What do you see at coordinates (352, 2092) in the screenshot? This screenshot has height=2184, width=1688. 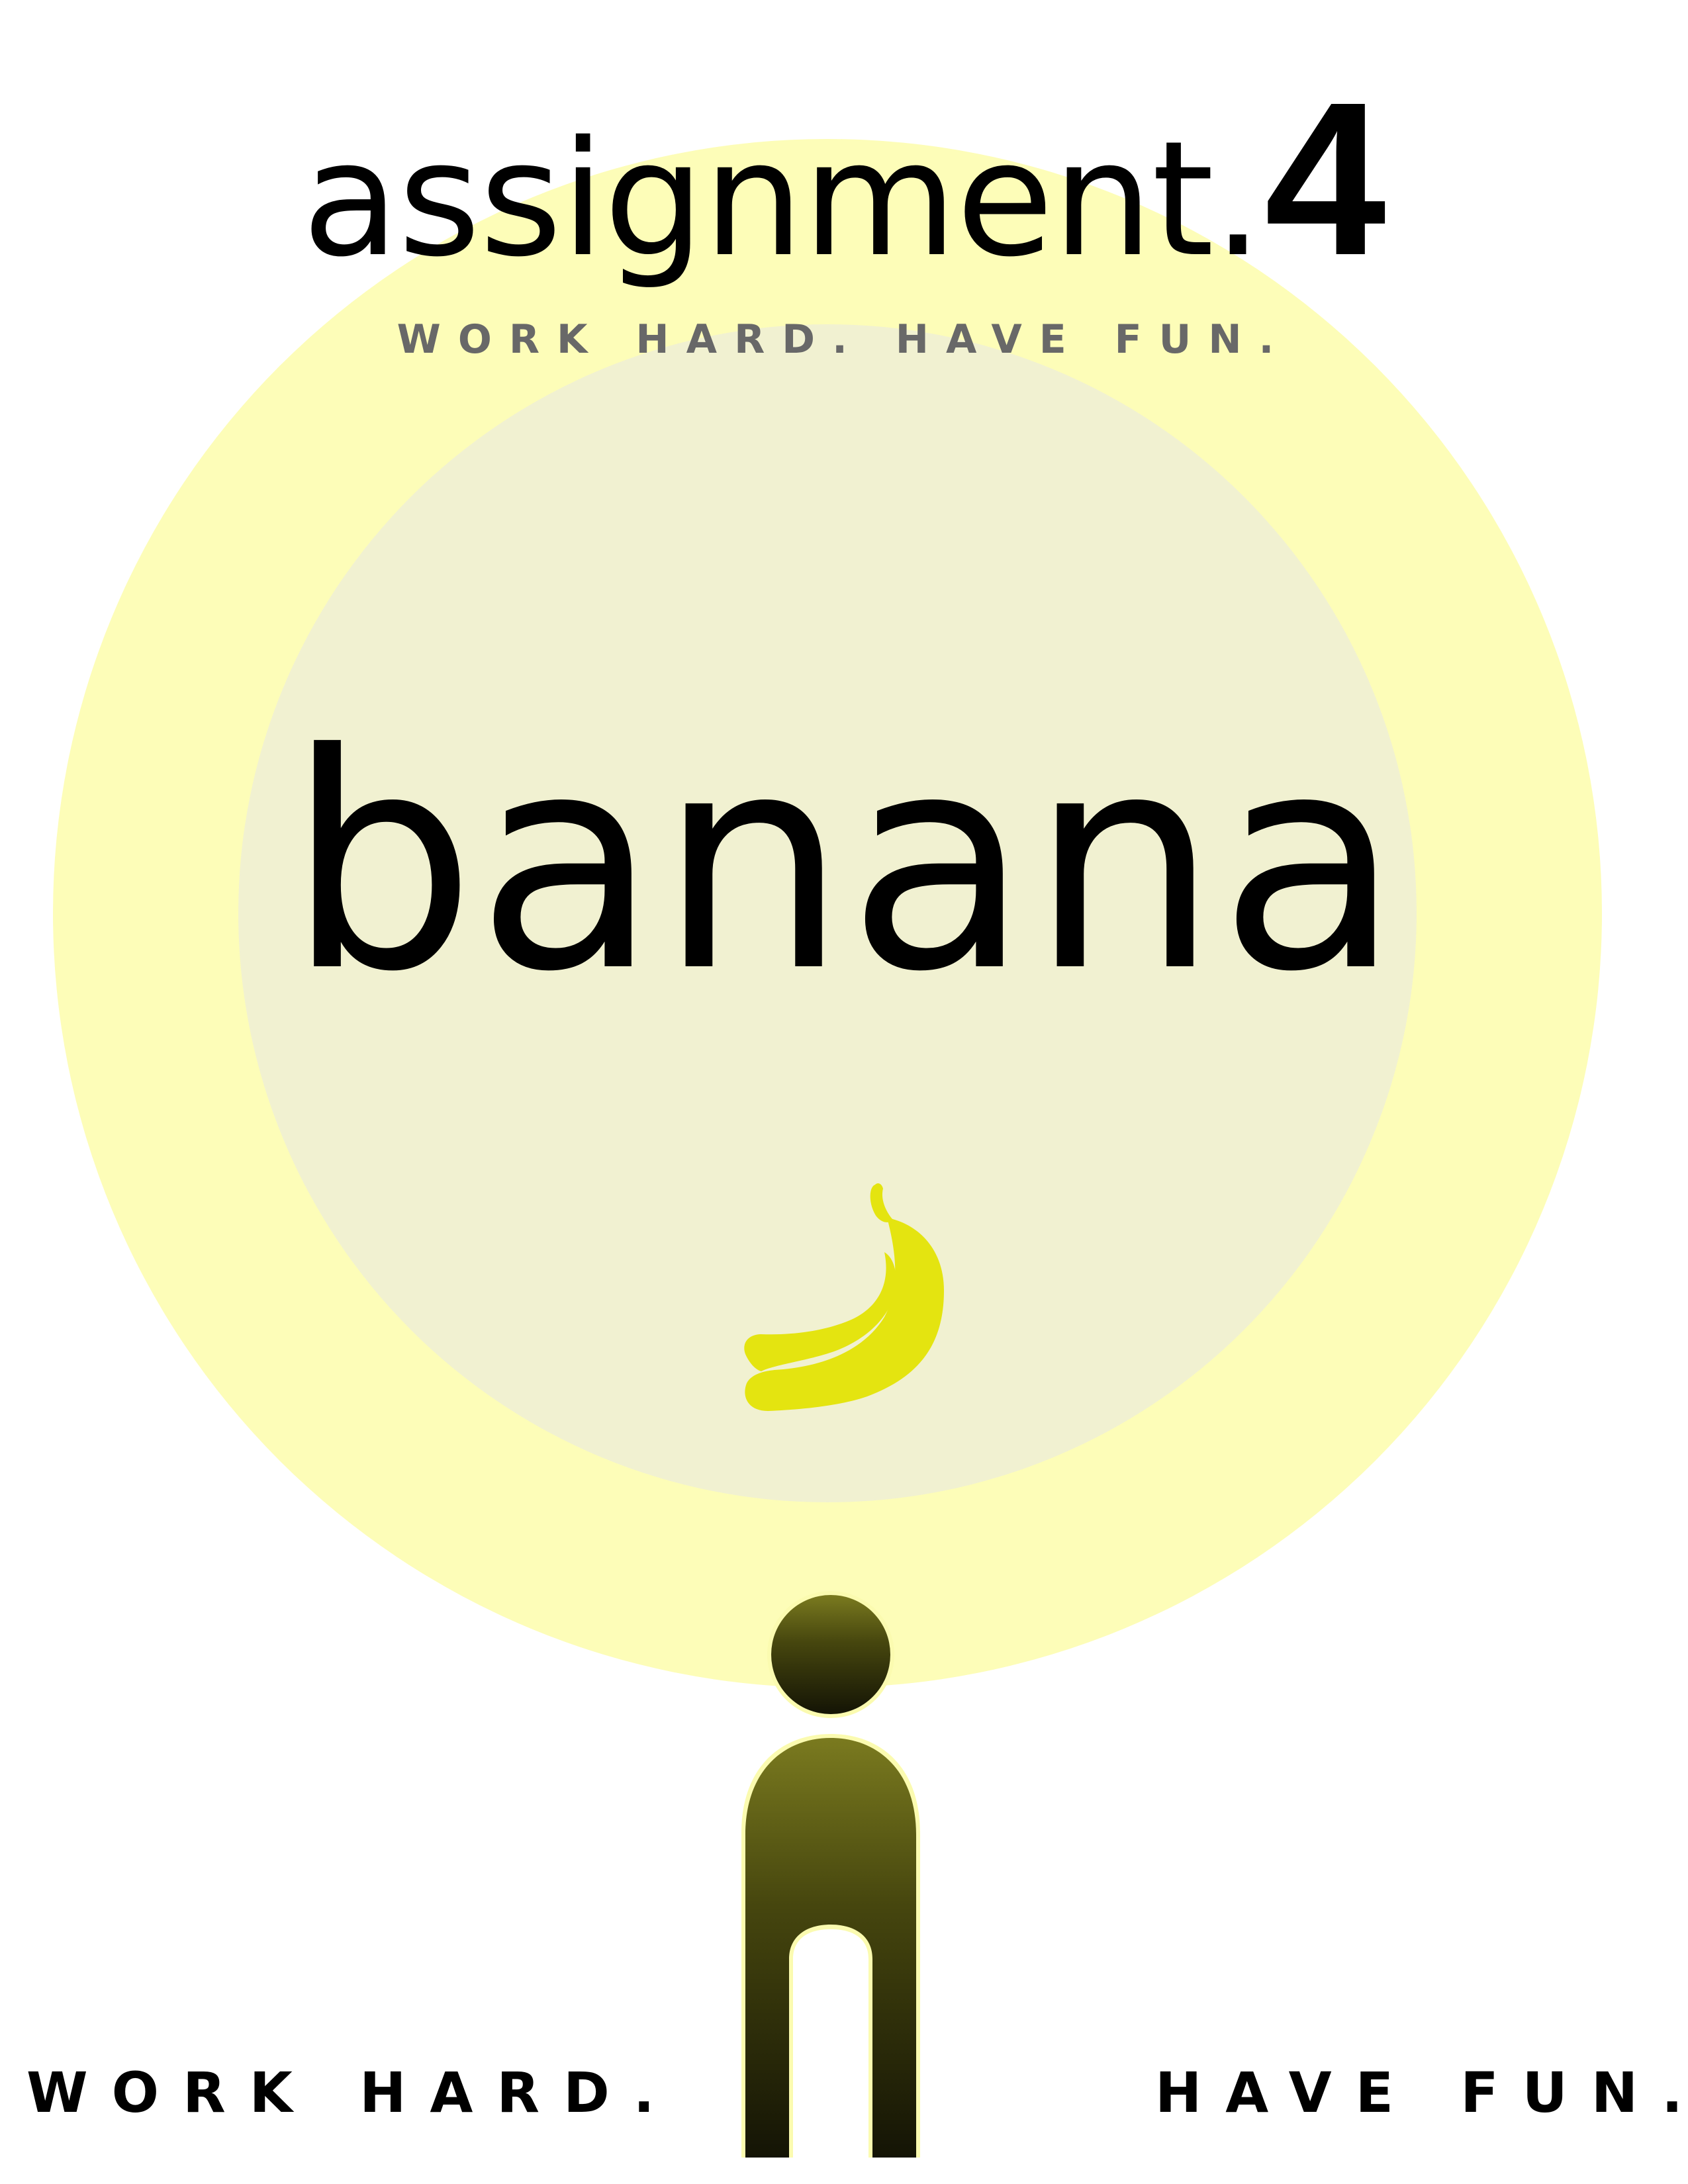 I see `footer-left-text: WORK HARD.` at bounding box center [352, 2092].